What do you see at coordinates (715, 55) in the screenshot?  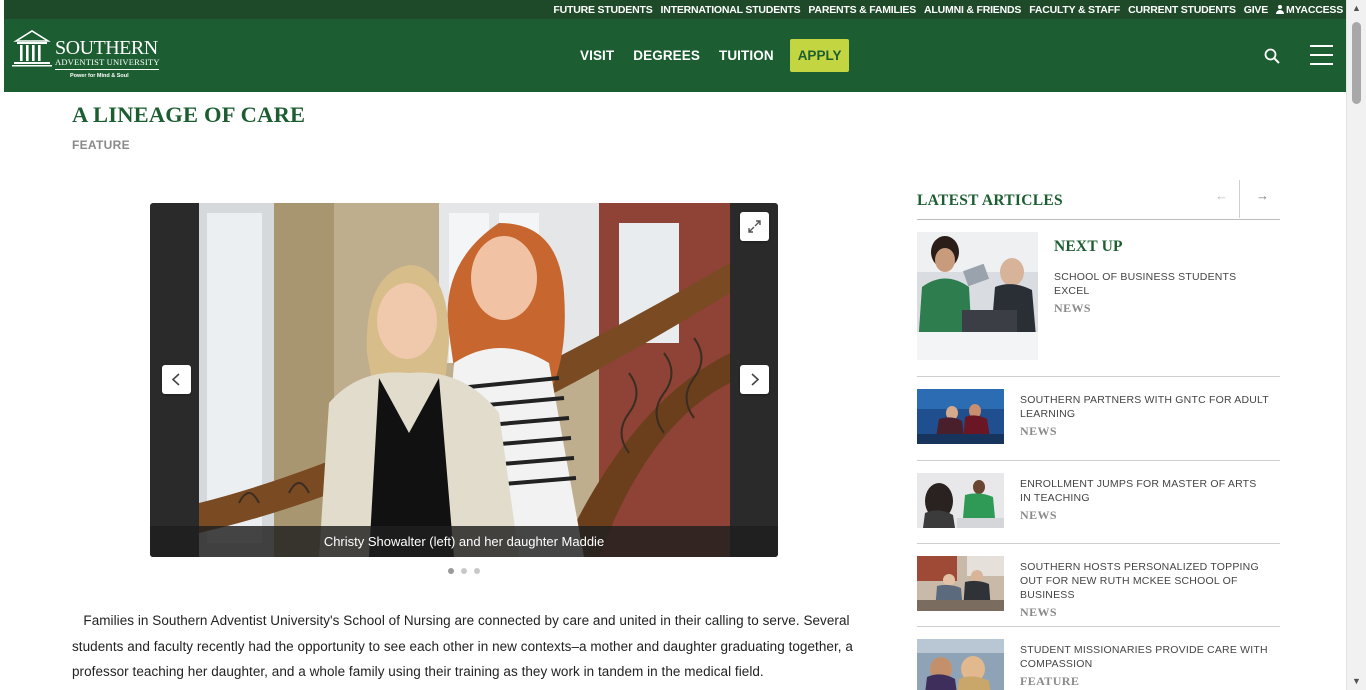 I see `primary-nav: VISIT DEGREES TUITION APPLY` at bounding box center [715, 55].